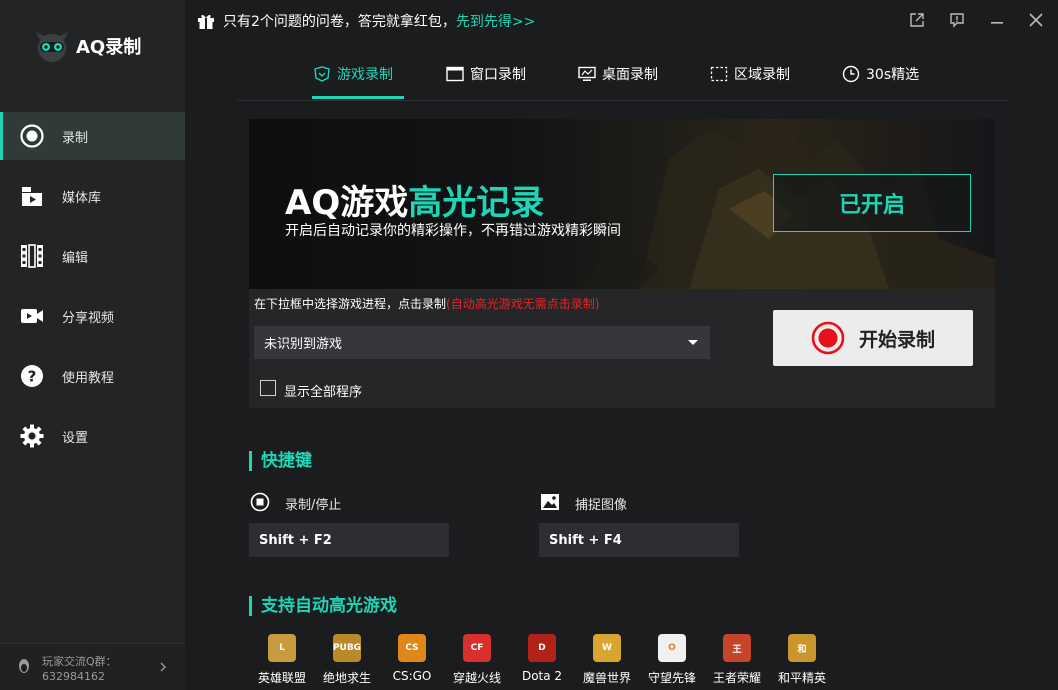  What do you see at coordinates (73, 676) in the screenshot?
I see `qq-group-number: 632984162` at bounding box center [73, 676].